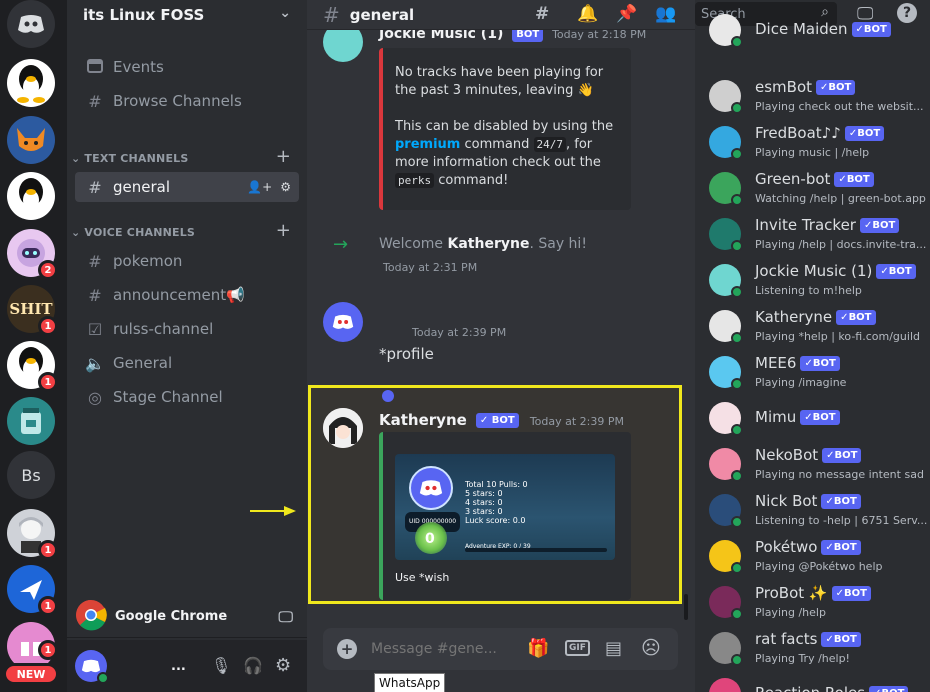 Image resolution: width=930 pixels, height=692 pixels. What do you see at coordinates (819, 375) in the screenshot?
I see `member-row: MEE6 ✓ BOT Playing /imagine` at bounding box center [819, 375].